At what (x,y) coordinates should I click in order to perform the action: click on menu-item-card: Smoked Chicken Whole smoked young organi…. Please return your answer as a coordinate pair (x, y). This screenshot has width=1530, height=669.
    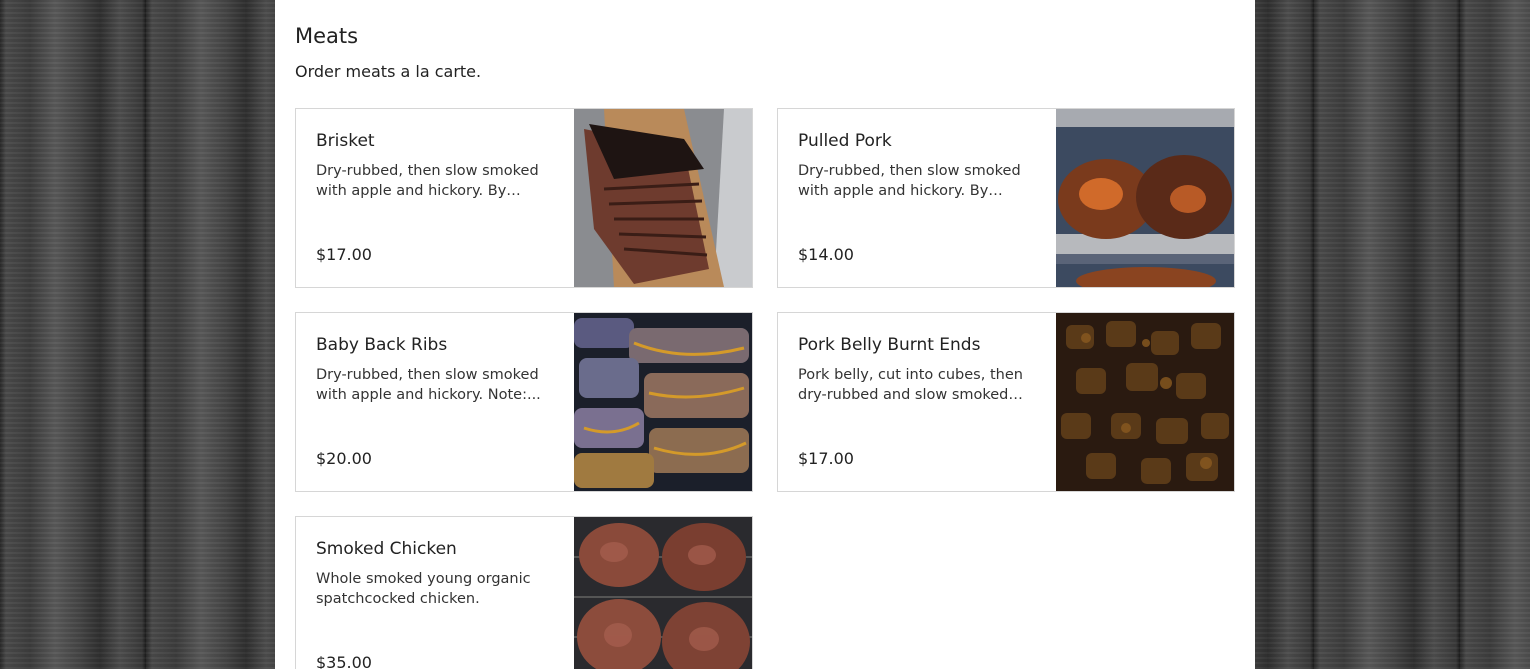
    Looking at the image, I should click on (524, 592).